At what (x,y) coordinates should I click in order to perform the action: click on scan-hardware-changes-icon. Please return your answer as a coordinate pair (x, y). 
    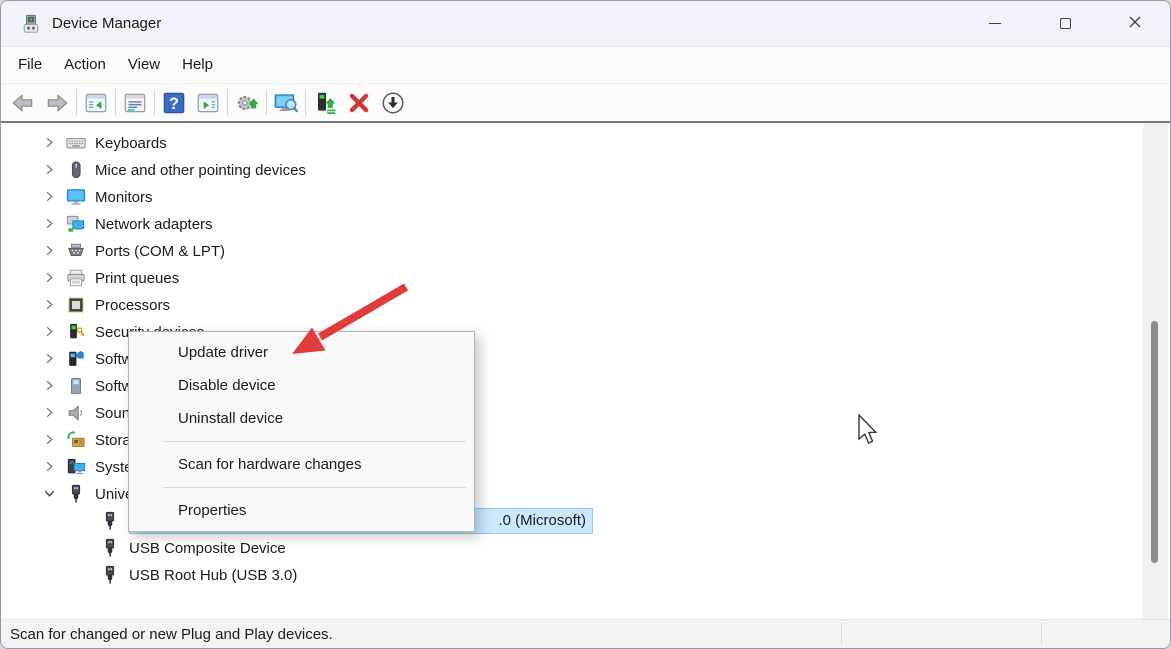
    Looking at the image, I should click on (286, 103).